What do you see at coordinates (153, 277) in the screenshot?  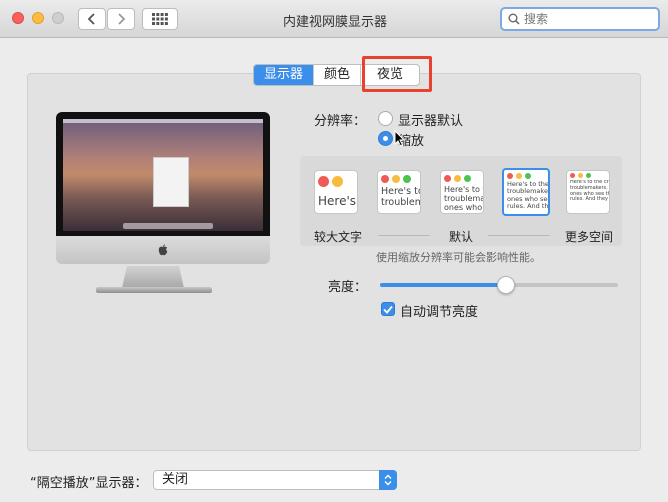 I see `imac-stand` at bounding box center [153, 277].